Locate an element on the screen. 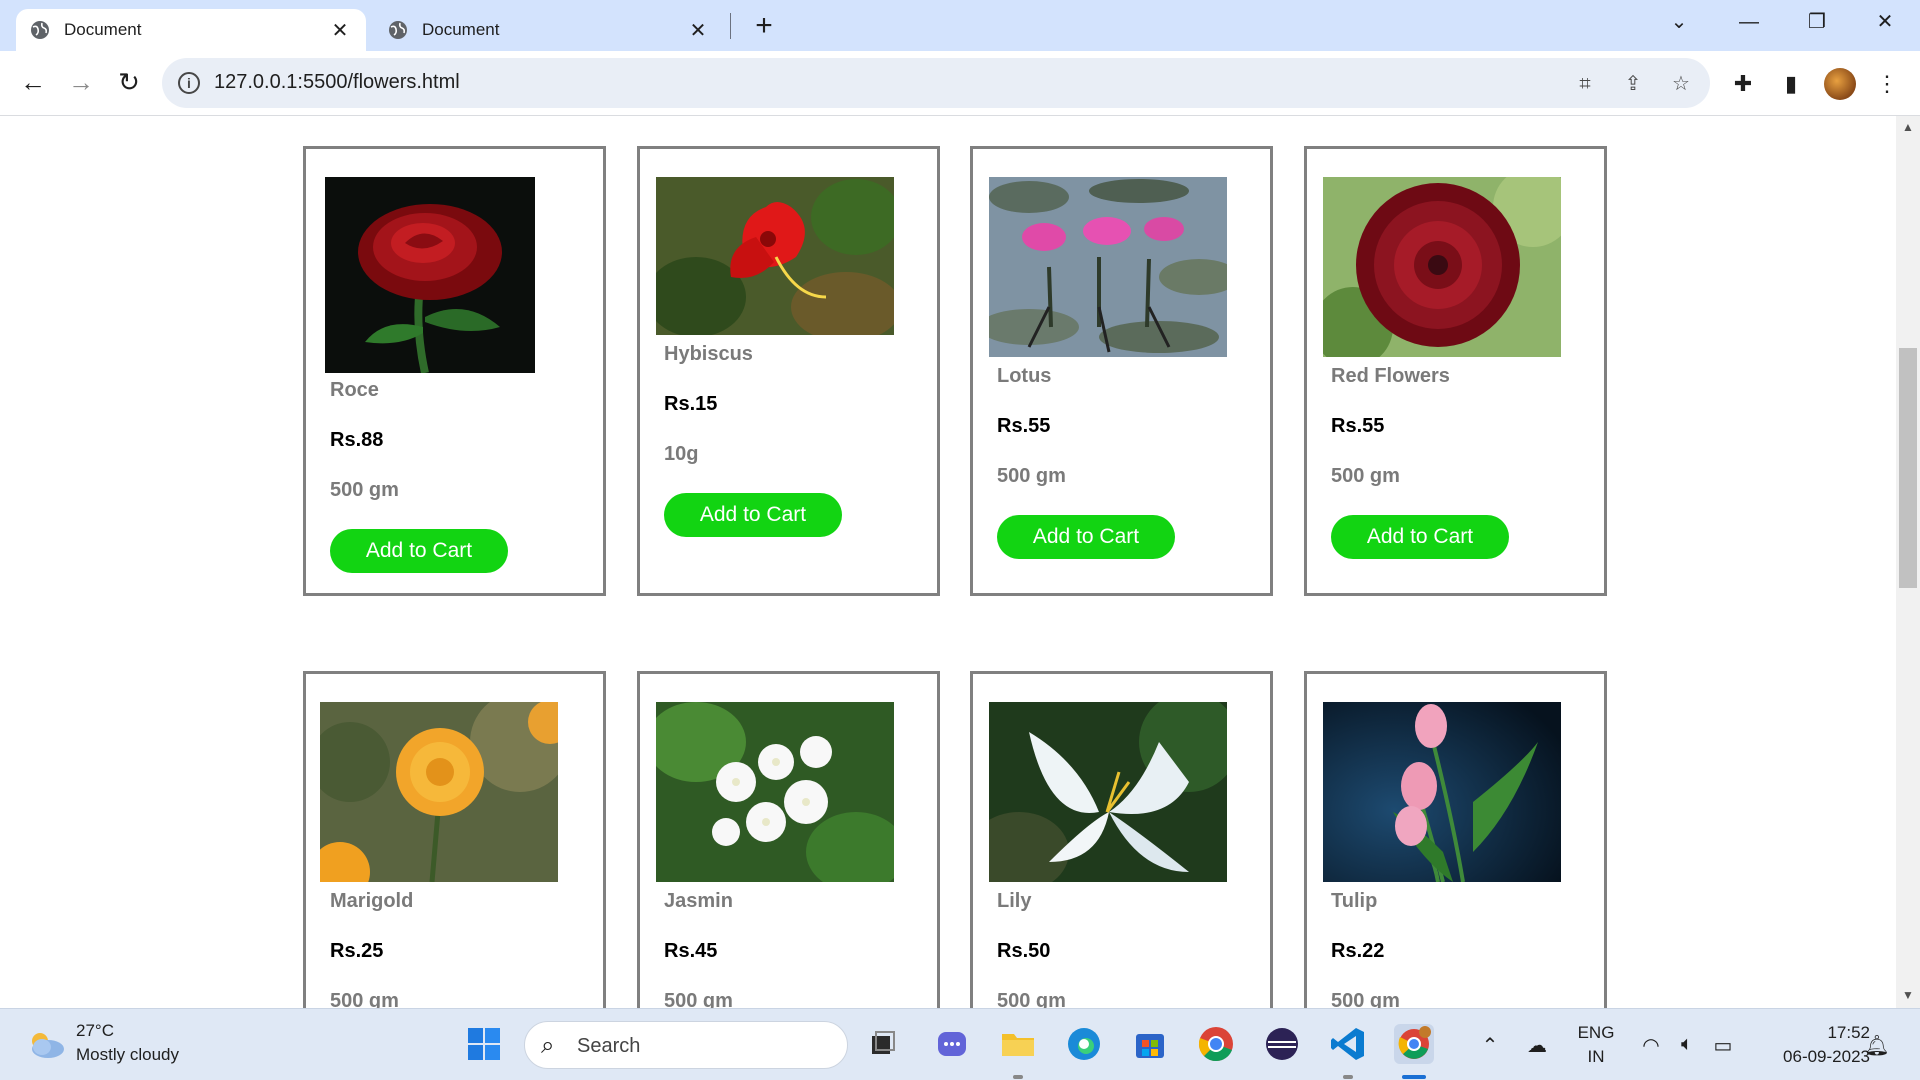  tab-document-2: Document ✕ is located at coordinates (549, 30).